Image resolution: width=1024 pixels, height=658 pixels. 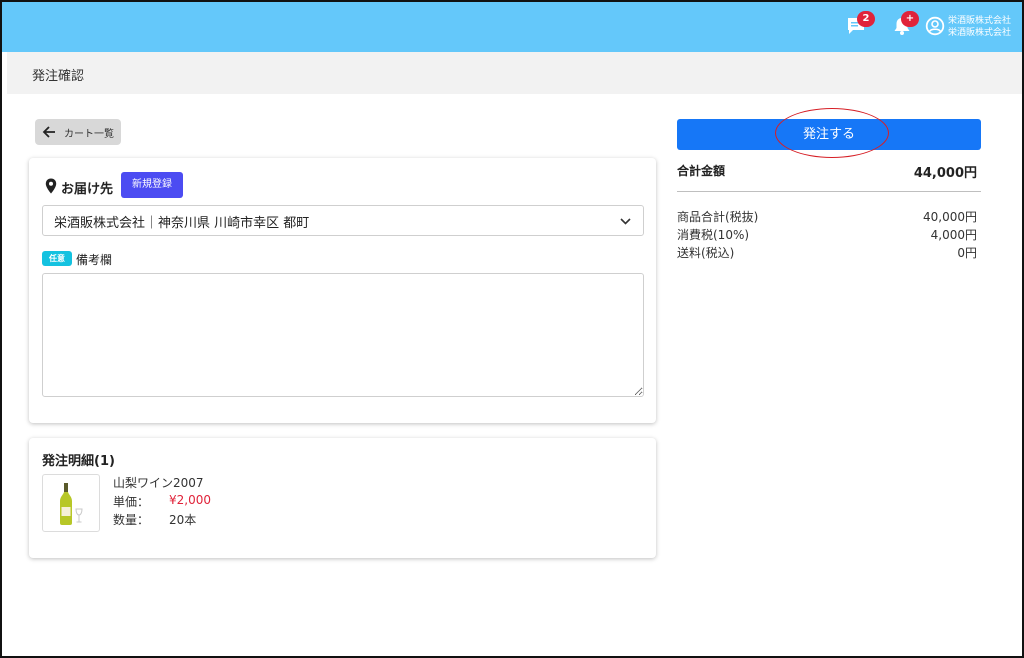 I want to click on order-details-title: 発注明細(1), so click(x=78, y=461).